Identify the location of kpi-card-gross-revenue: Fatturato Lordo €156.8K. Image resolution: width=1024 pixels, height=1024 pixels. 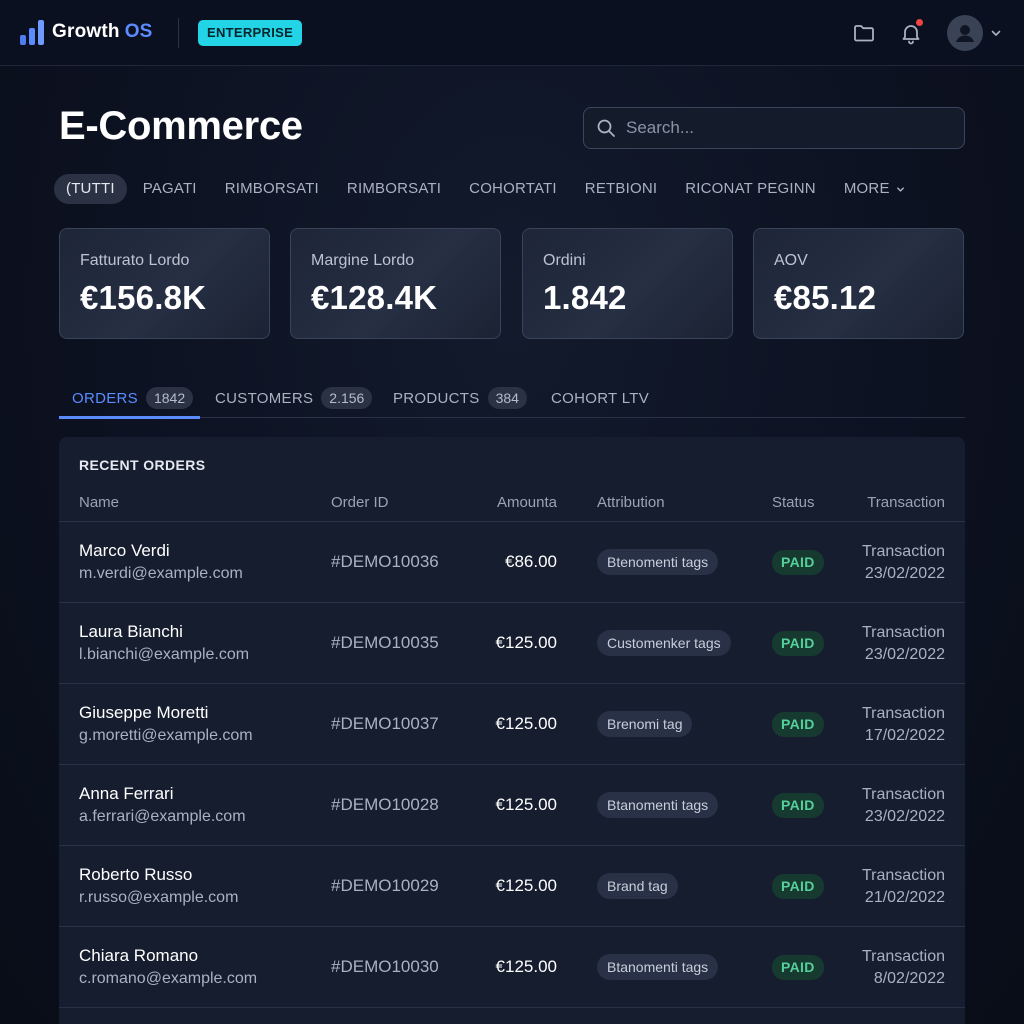
(164, 283).